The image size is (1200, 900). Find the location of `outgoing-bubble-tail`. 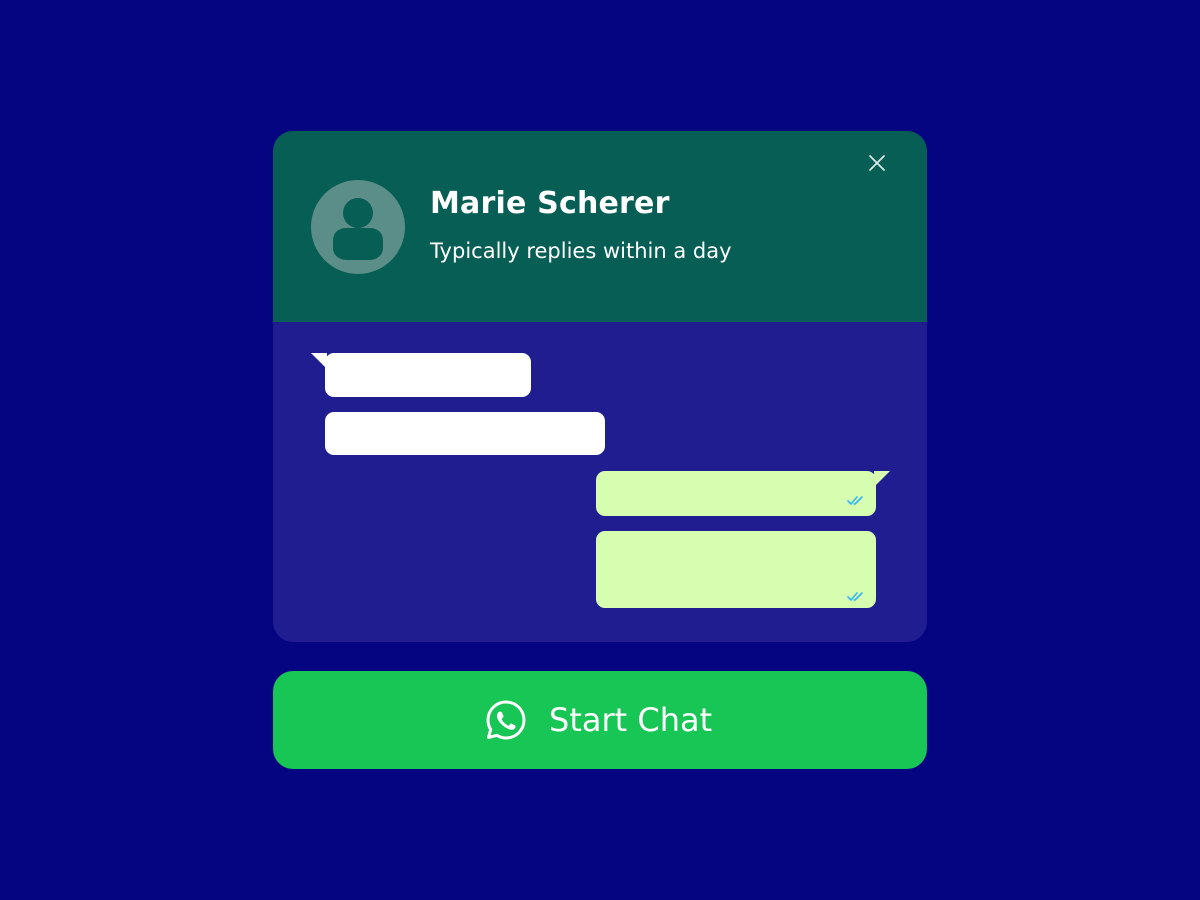

outgoing-bubble-tail is located at coordinates (882, 479).